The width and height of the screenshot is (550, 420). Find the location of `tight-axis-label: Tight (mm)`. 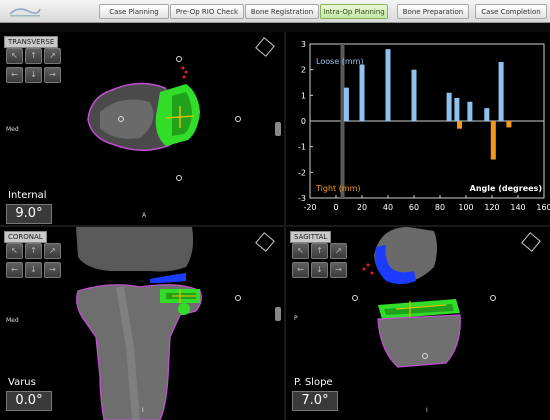

tight-axis-label: Tight (mm) is located at coordinates (338, 188).